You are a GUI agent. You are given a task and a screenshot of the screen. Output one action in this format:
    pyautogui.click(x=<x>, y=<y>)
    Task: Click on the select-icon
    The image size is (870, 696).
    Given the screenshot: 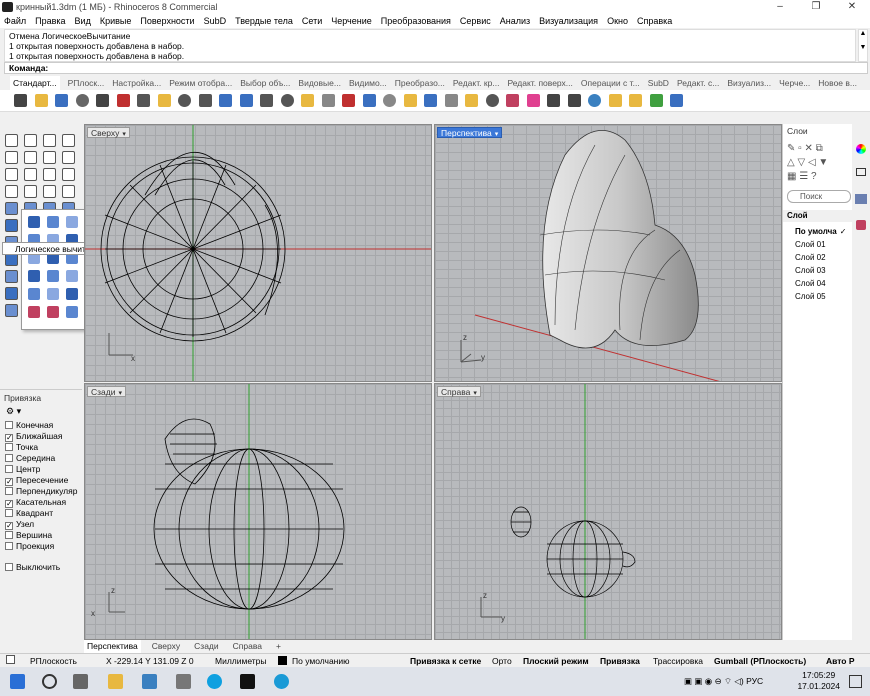 What is the action you would take?
    pyautogui.click(x=389, y=100)
    